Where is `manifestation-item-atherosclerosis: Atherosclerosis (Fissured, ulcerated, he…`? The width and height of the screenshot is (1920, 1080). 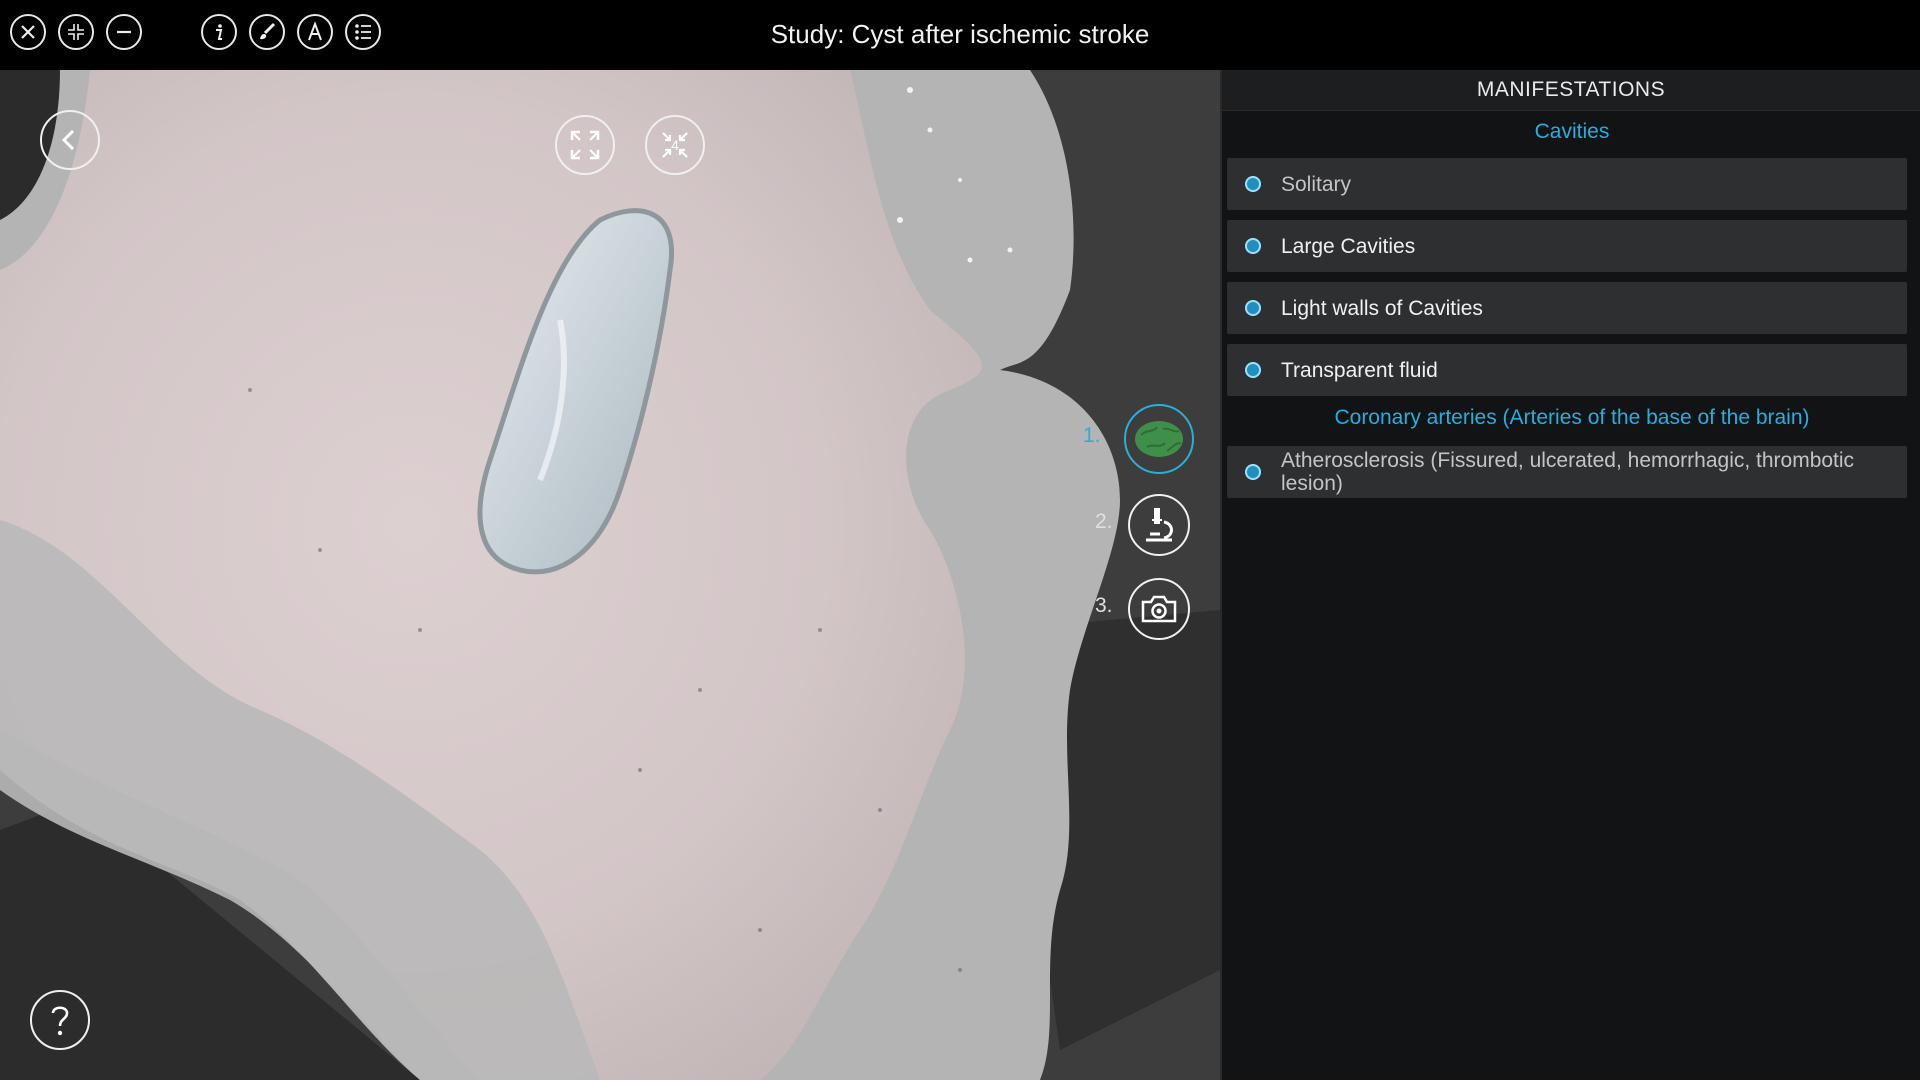
manifestation-item-atherosclerosis: Atherosclerosis (Fissured, ulcerated, he… is located at coordinates (1567, 472).